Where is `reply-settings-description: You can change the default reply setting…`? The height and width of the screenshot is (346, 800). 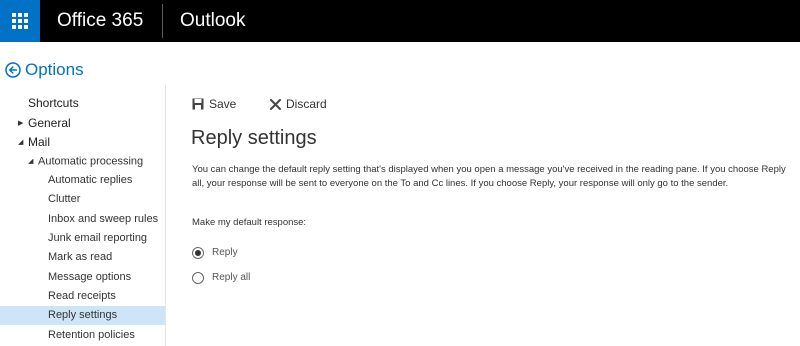
reply-settings-description: You can change the default reply setting… is located at coordinates (489, 176).